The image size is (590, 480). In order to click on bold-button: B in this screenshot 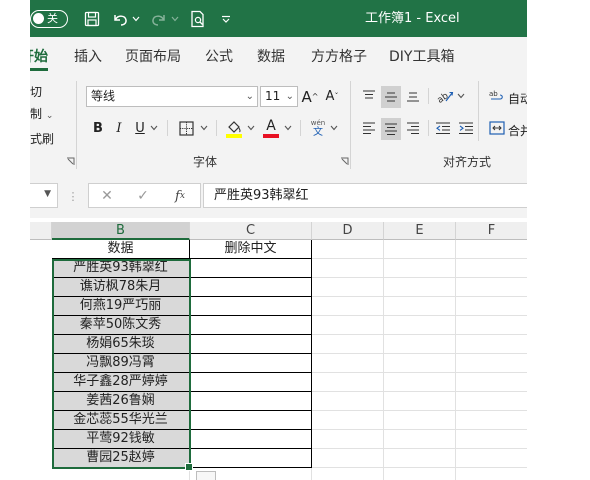, I will do `click(98, 128)`.